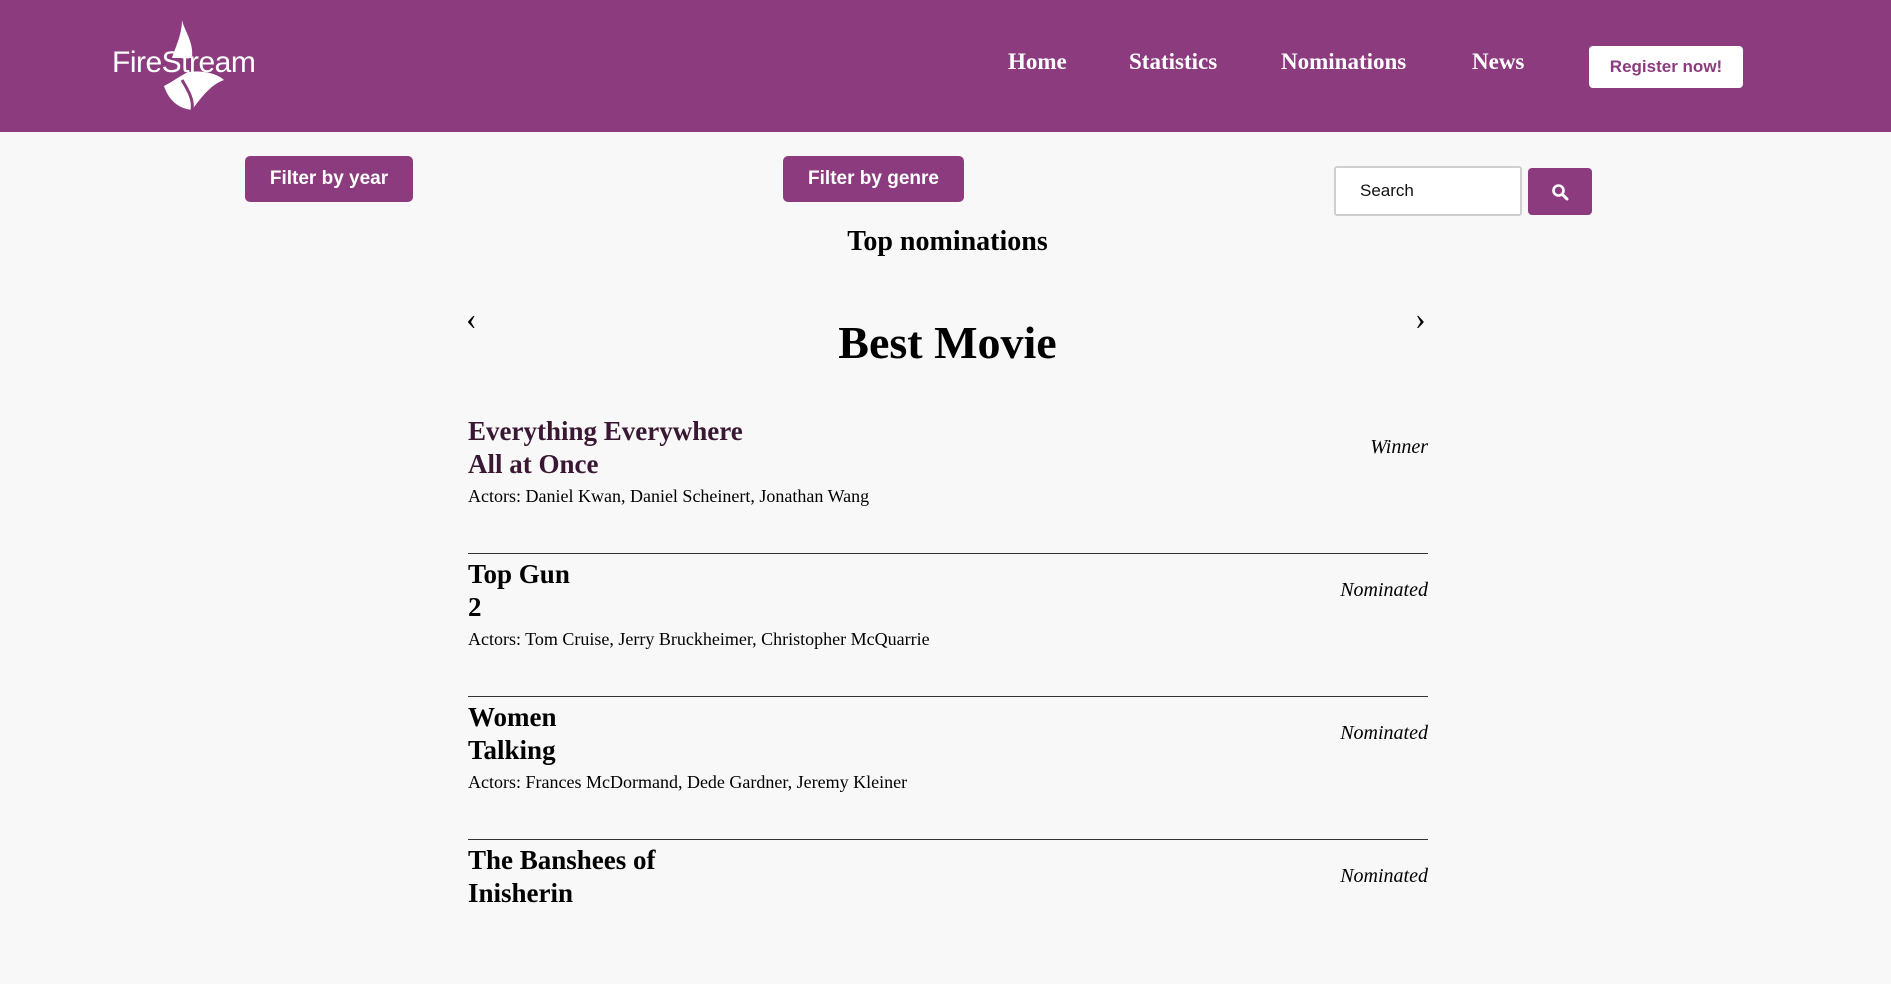 This screenshot has height=984, width=1891. I want to click on section-title: Top nominations, so click(947, 241).